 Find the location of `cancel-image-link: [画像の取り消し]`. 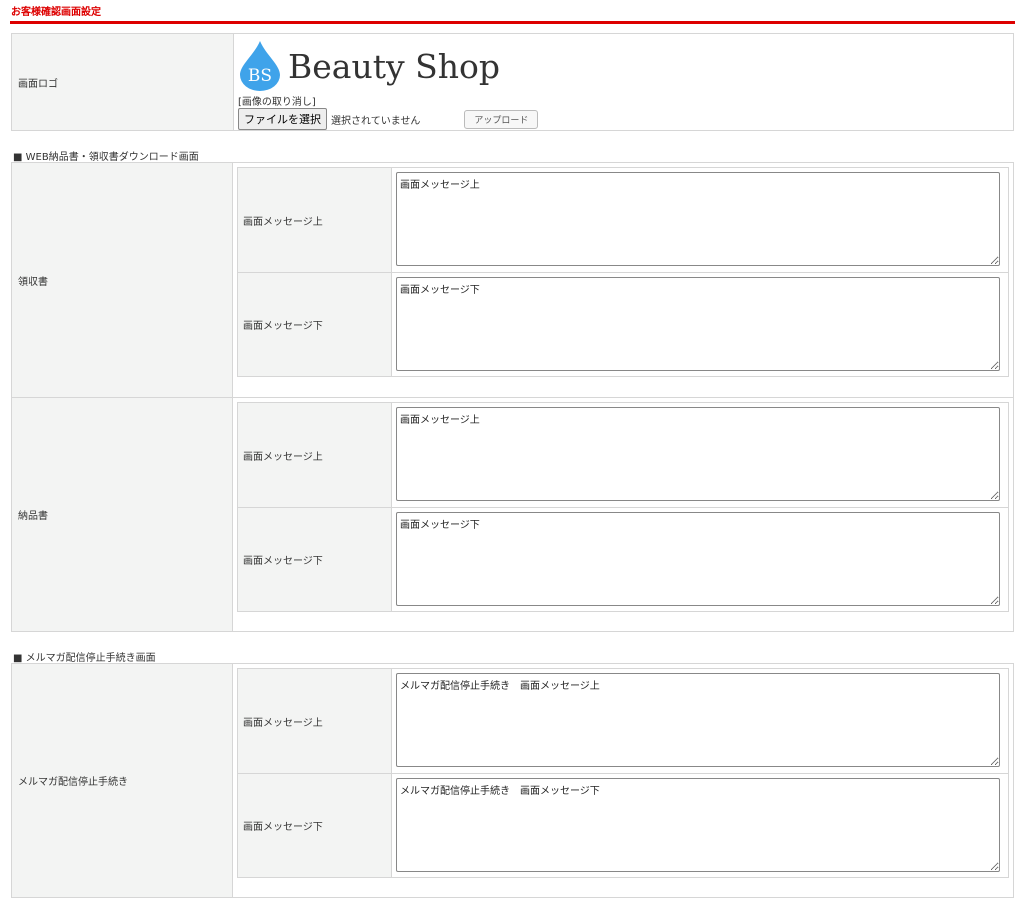

cancel-image-link: [画像の取り消し] is located at coordinates (623, 100).